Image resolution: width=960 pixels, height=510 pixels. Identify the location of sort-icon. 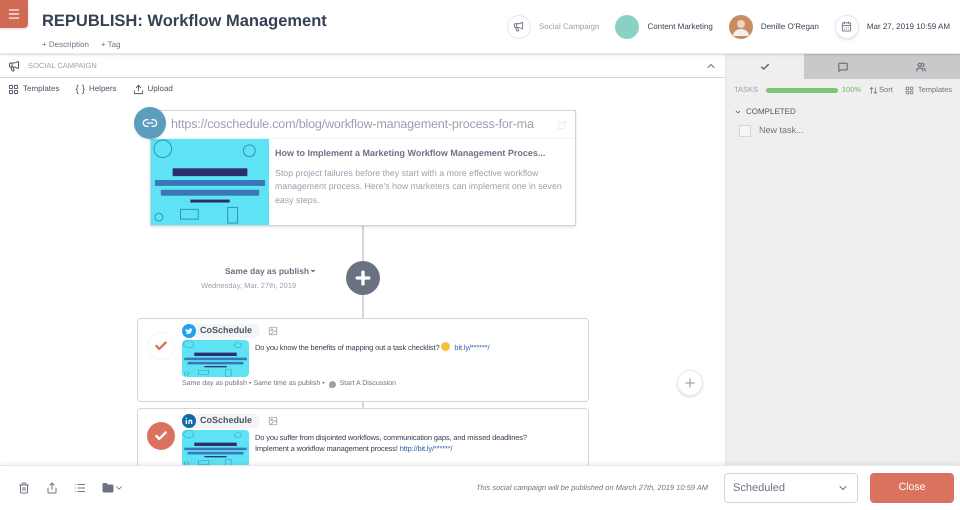
(873, 90).